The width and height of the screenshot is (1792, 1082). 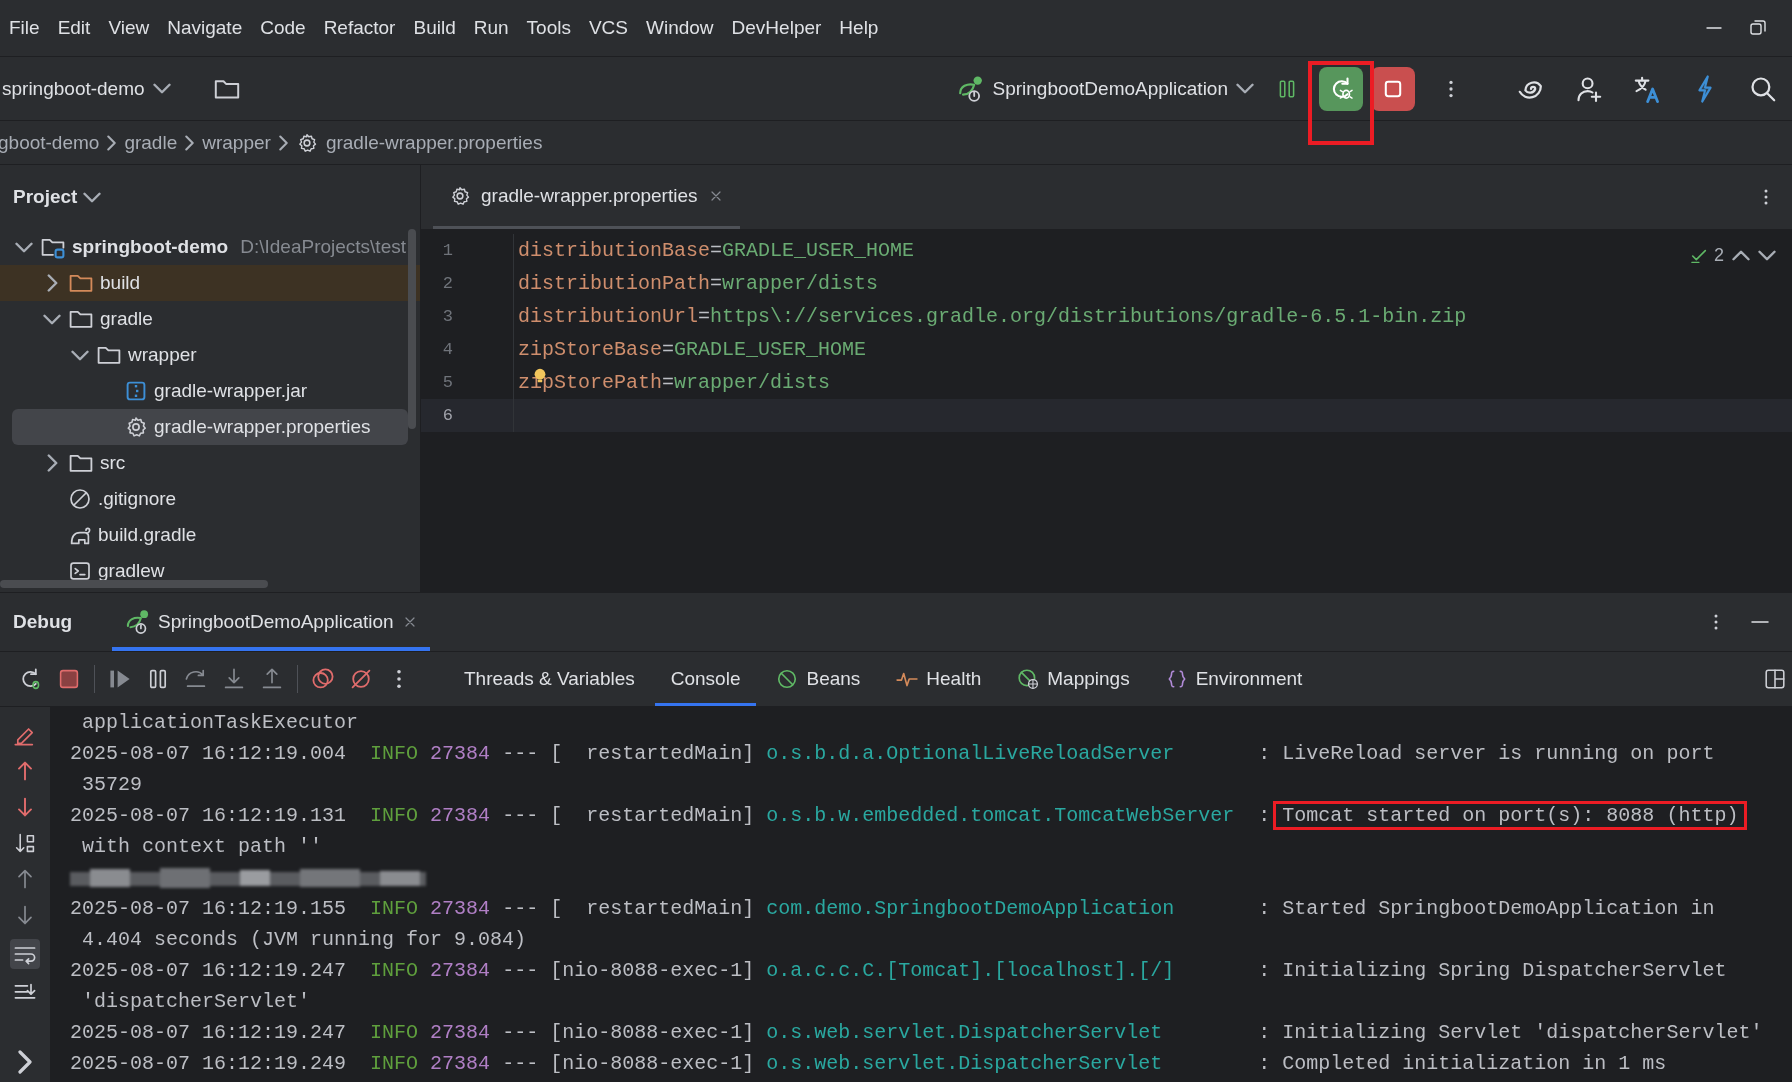 I want to click on stop-button, so click(x=1393, y=88).